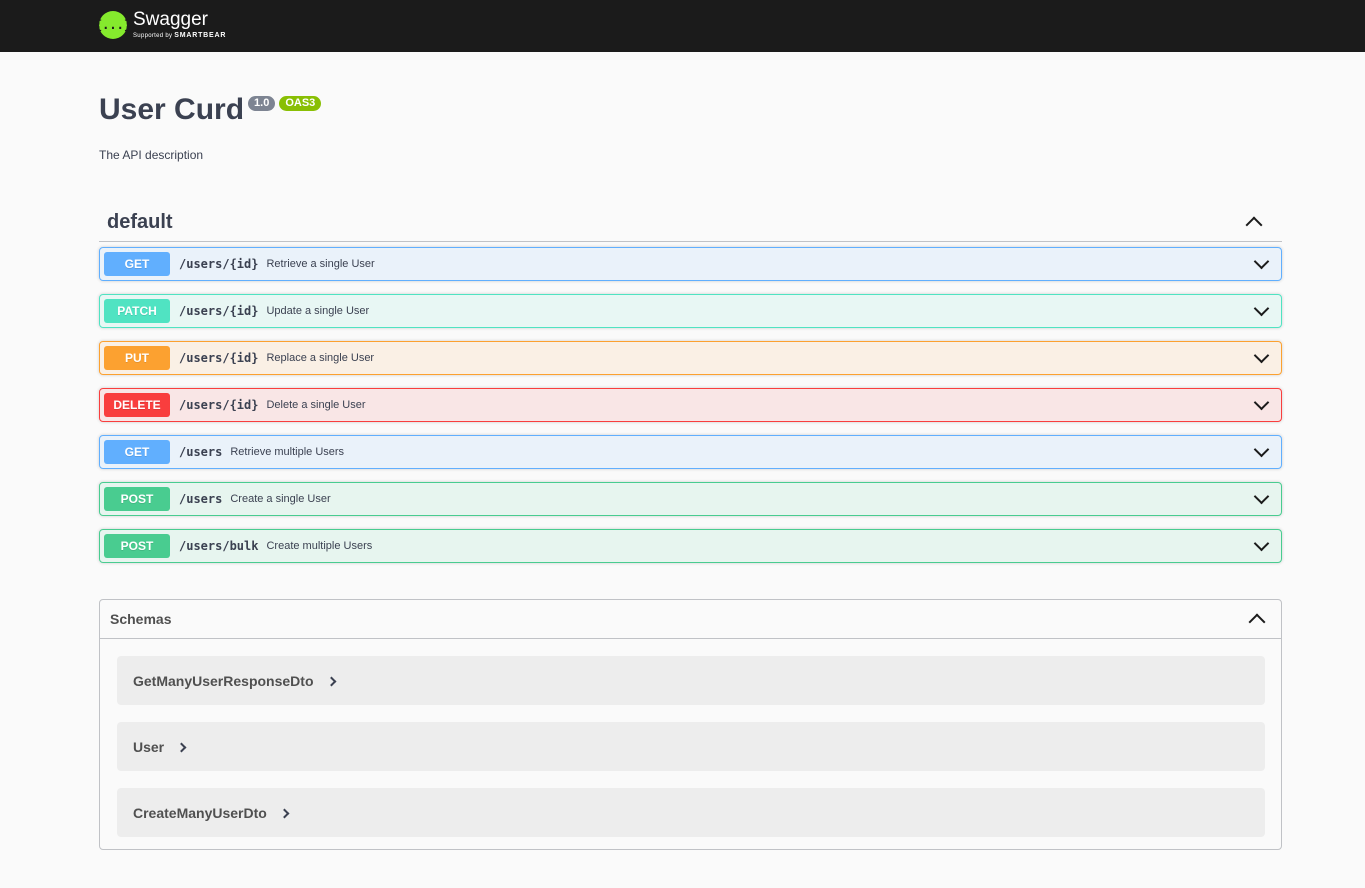  What do you see at coordinates (223, 680) in the screenshot?
I see `schema-name: GetManyUserResponseDto` at bounding box center [223, 680].